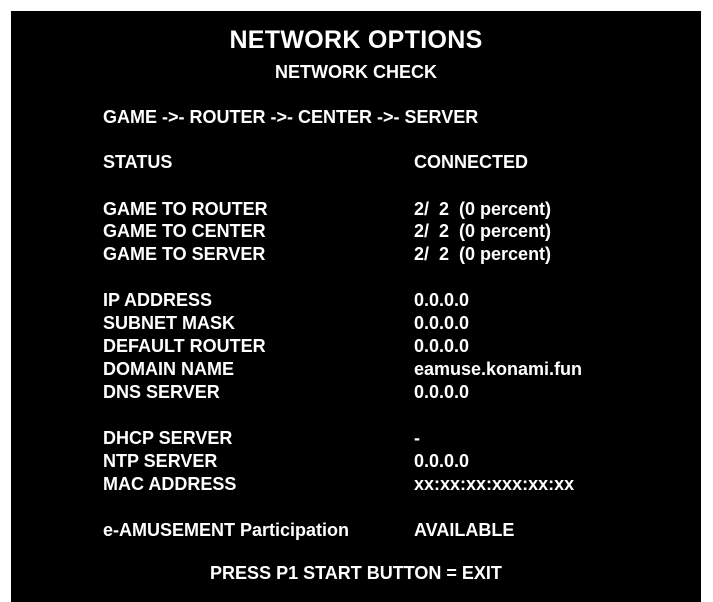 The width and height of the screenshot is (713, 602). Describe the element at coordinates (442, 461) in the screenshot. I see `ntp-server-value: 0.0.0.0` at that location.